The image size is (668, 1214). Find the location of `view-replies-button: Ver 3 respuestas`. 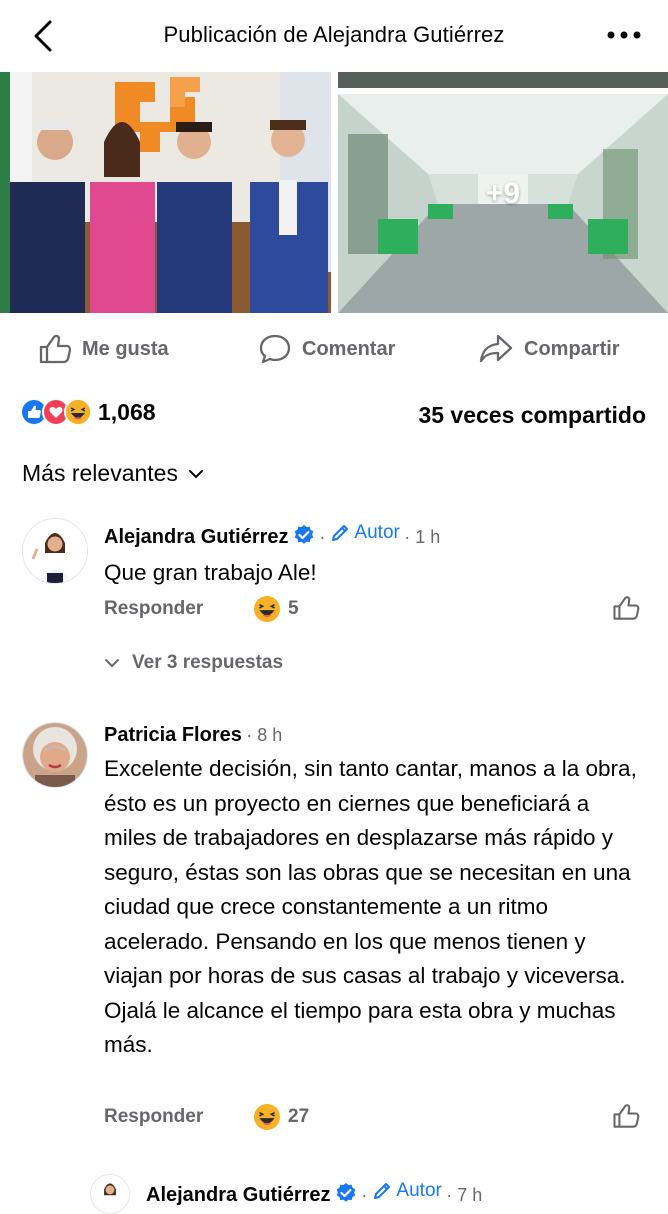

view-replies-button: Ver 3 respuestas is located at coordinates (193, 663).